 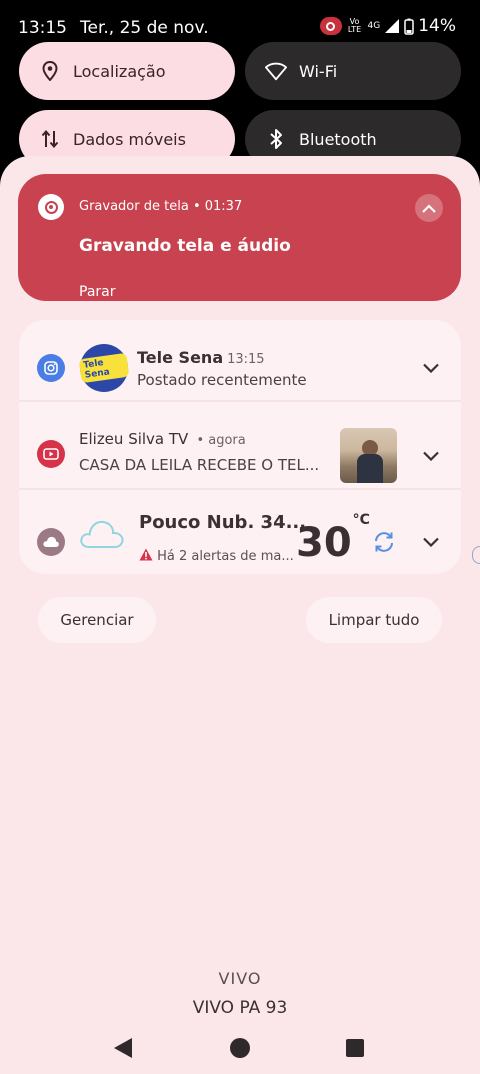 I want to click on collapse-button, so click(x=429, y=208).